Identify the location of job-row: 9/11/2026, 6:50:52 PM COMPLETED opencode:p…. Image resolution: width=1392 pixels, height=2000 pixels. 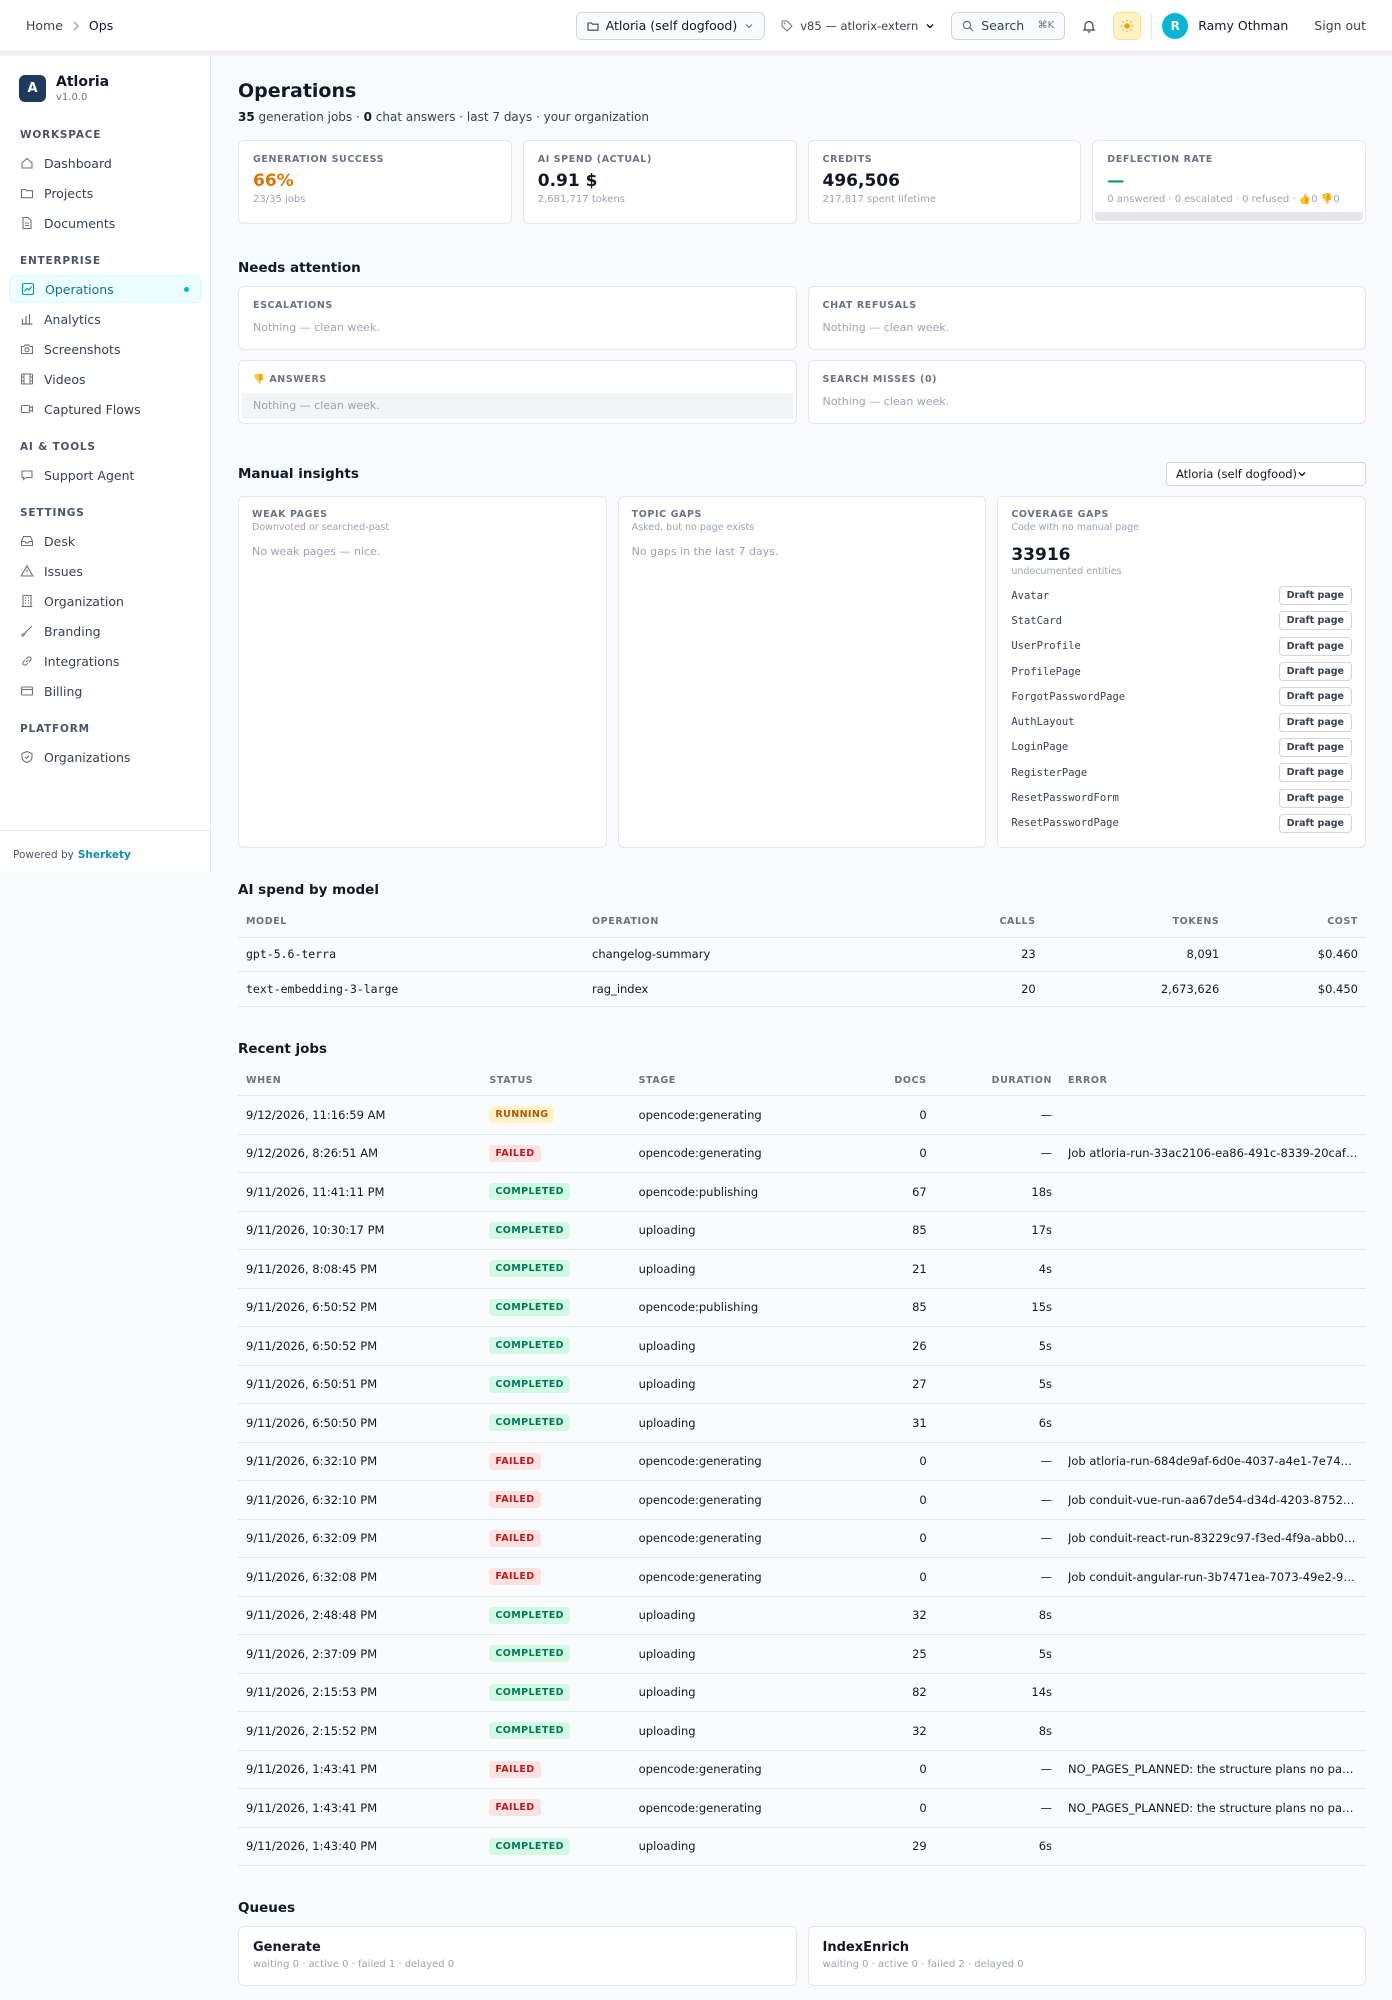
(802, 1307).